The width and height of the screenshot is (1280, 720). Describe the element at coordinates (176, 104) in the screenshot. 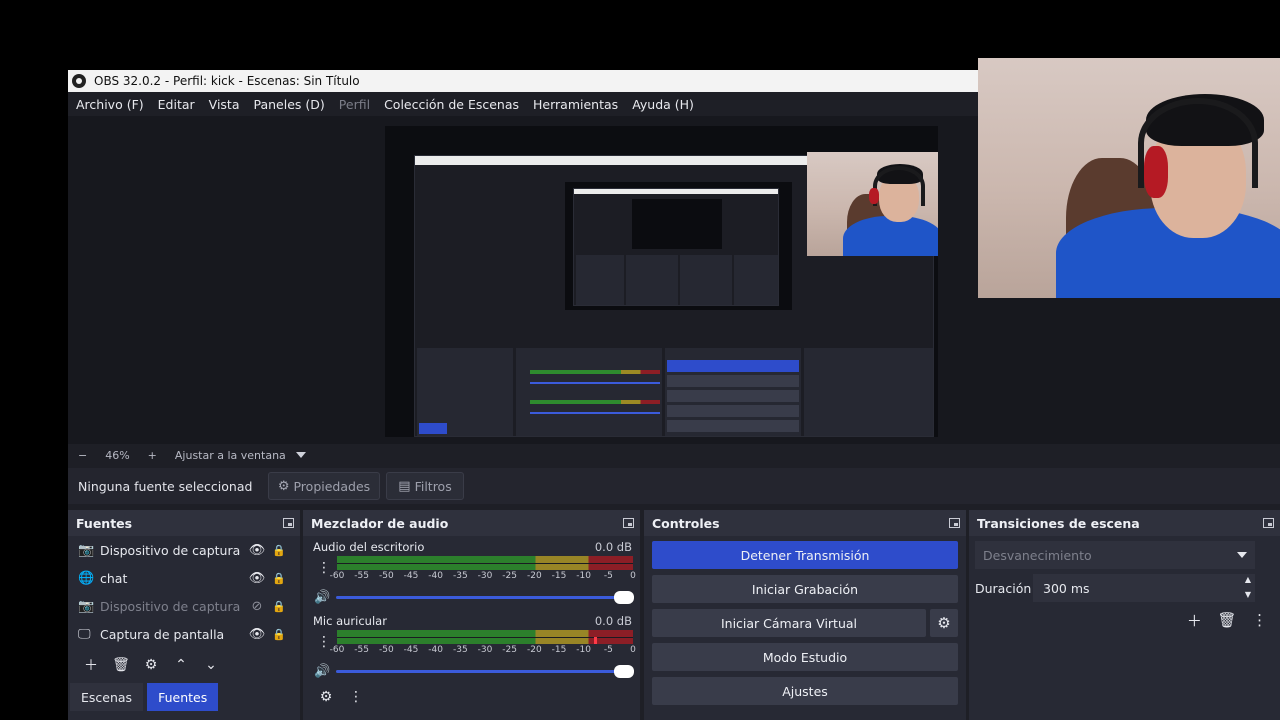

I see `menu-edit: Editar` at that location.